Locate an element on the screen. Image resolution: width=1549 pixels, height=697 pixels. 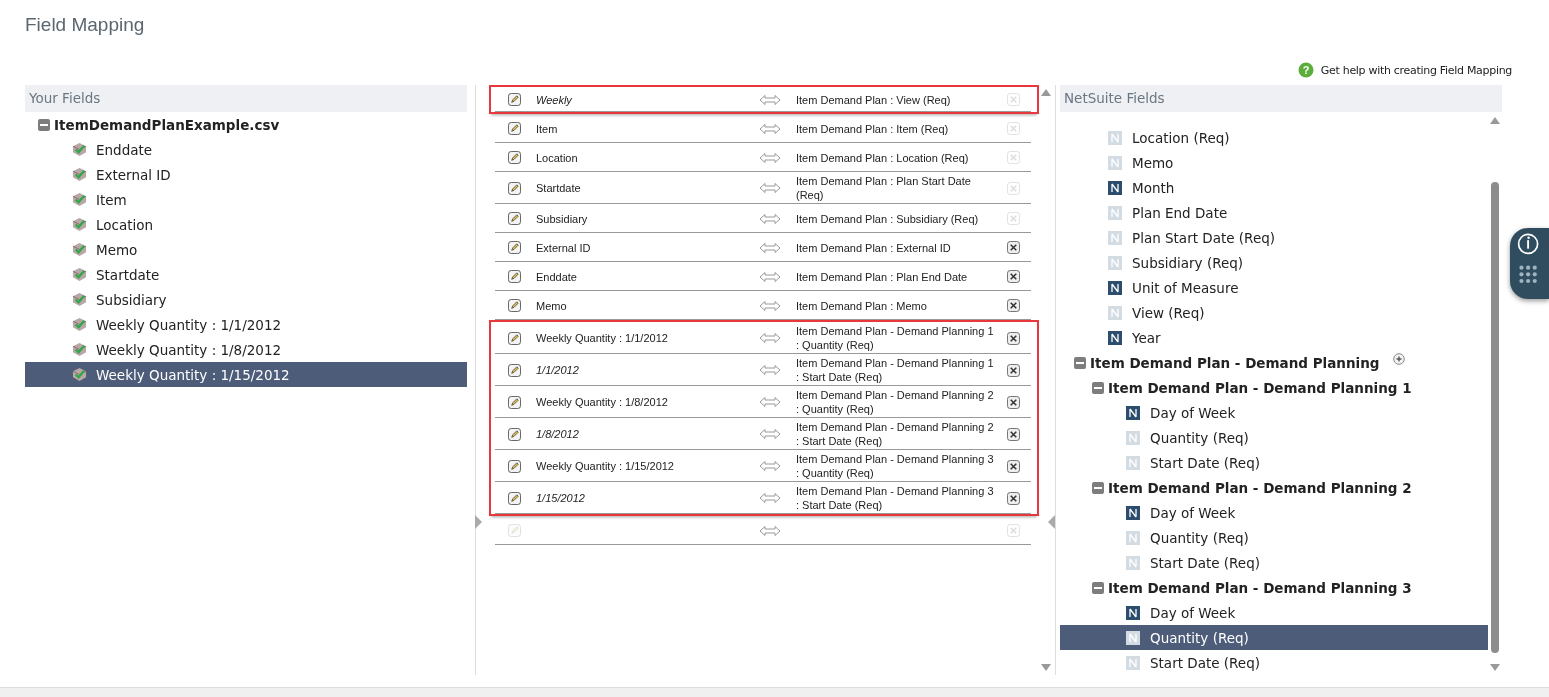
mapping-row: 1/8/2012 Item Demand Plan - Demand Planning 2 : Start Date (Req) is located at coordinates (764, 434).